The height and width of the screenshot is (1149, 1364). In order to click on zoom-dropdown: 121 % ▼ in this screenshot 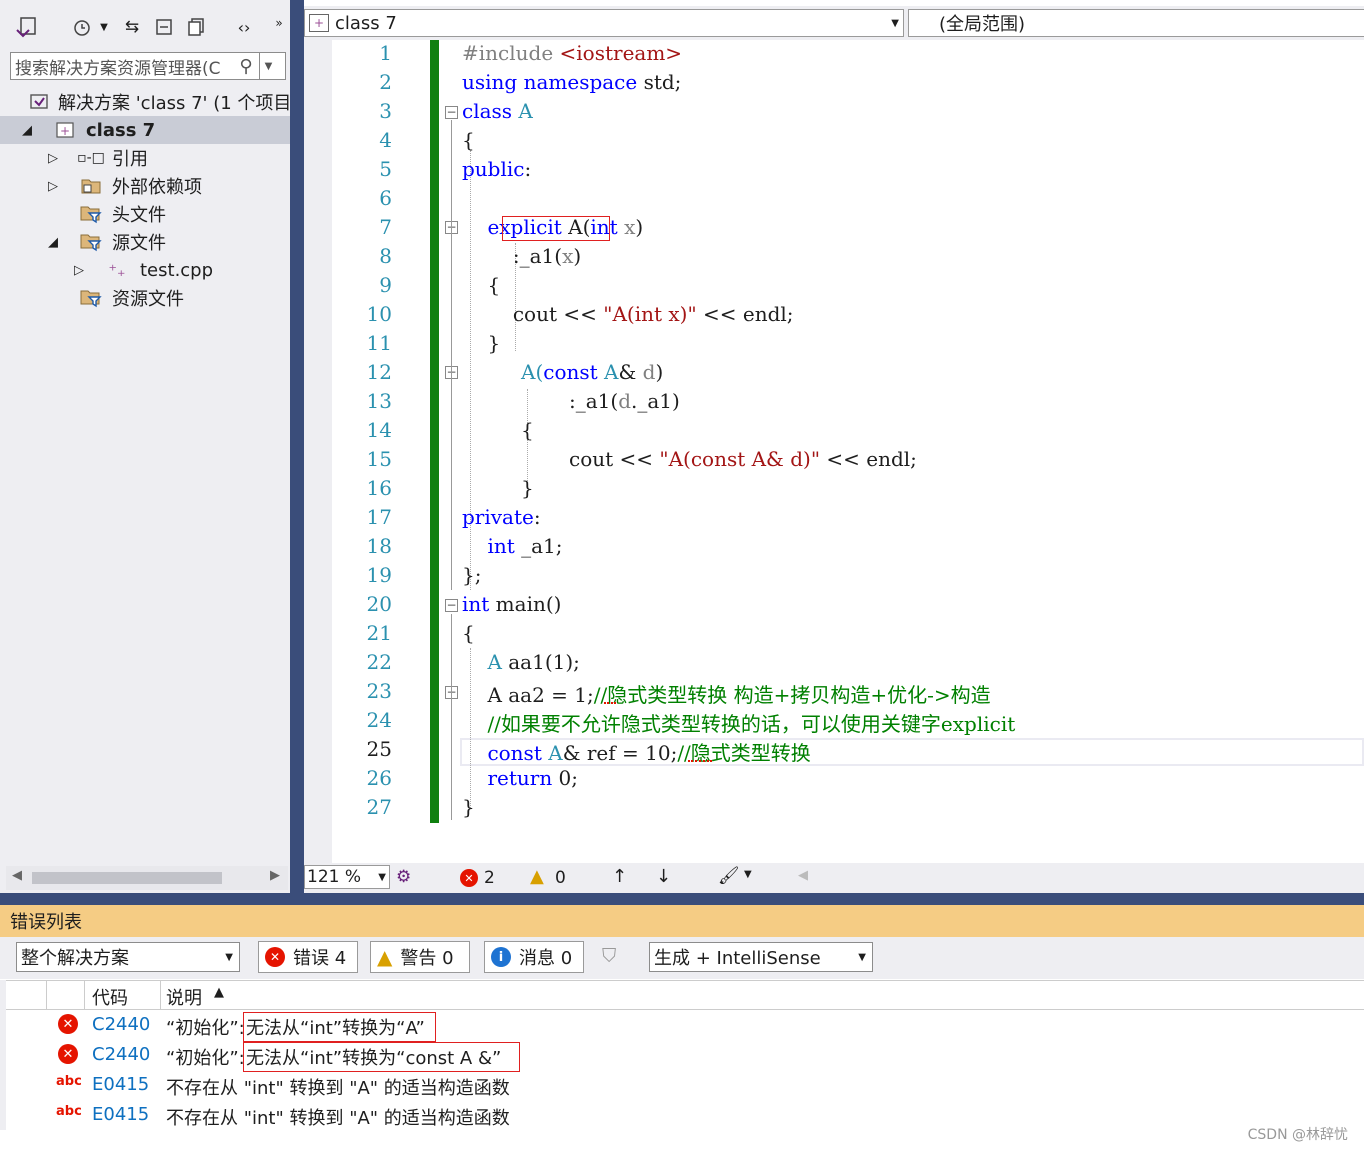, I will do `click(347, 877)`.